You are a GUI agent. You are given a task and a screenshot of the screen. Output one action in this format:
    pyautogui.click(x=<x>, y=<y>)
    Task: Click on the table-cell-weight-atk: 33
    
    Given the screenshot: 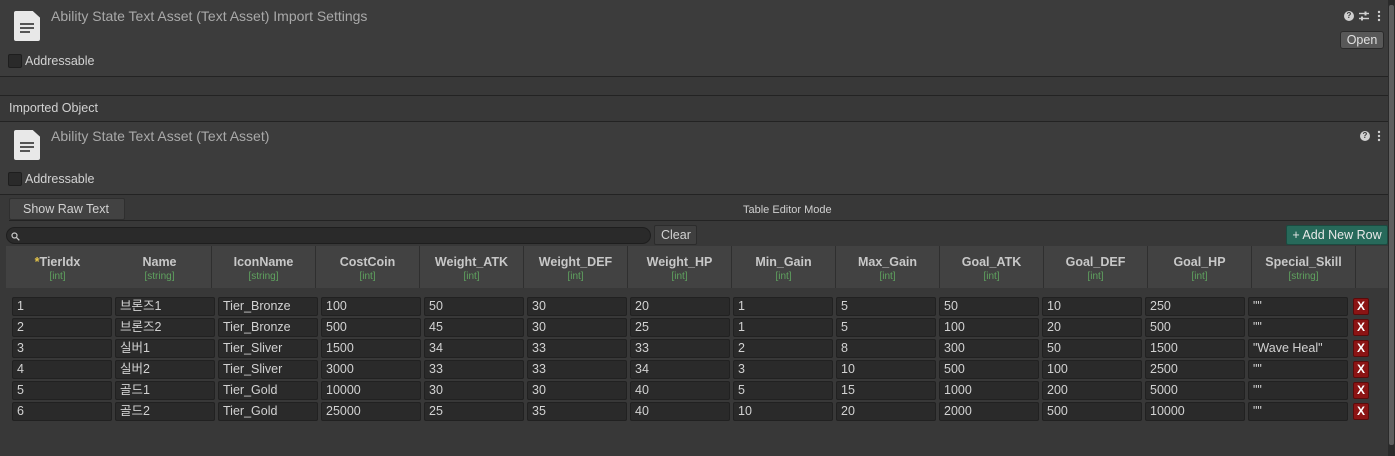 What is the action you would take?
    pyautogui.click(x=474, y=369)
    